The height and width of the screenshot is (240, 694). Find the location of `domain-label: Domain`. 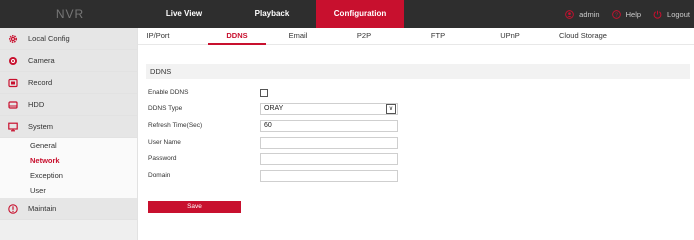

domain-label: Domain is located at coordinates (159, 175).